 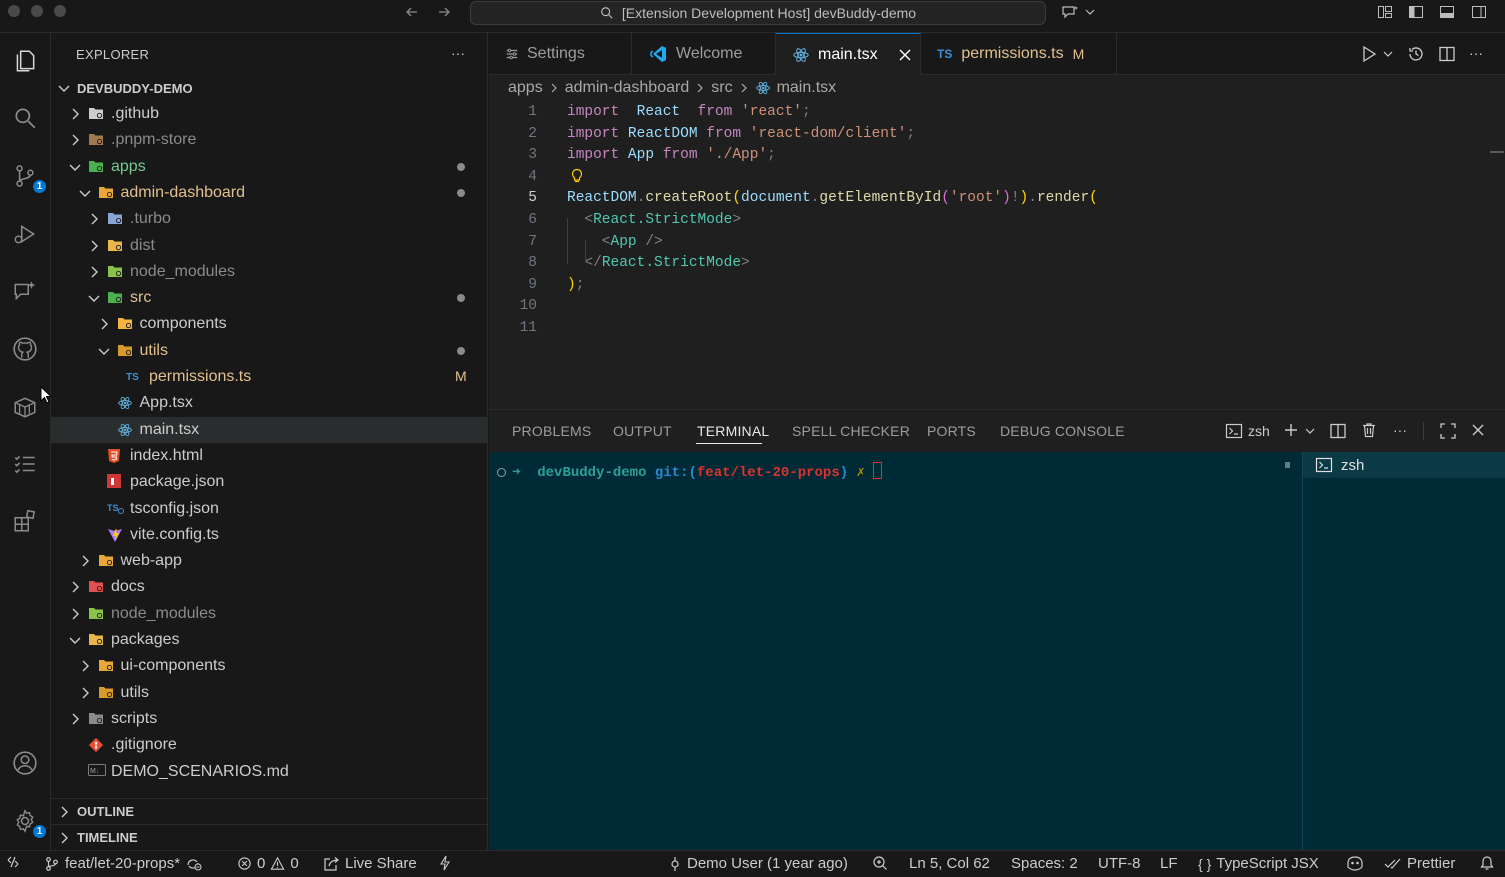 What do you see at coordinates (269, 837) in the screenshot?
I see `timeline-section: TIMELINE` at bounding box center [269, 837].